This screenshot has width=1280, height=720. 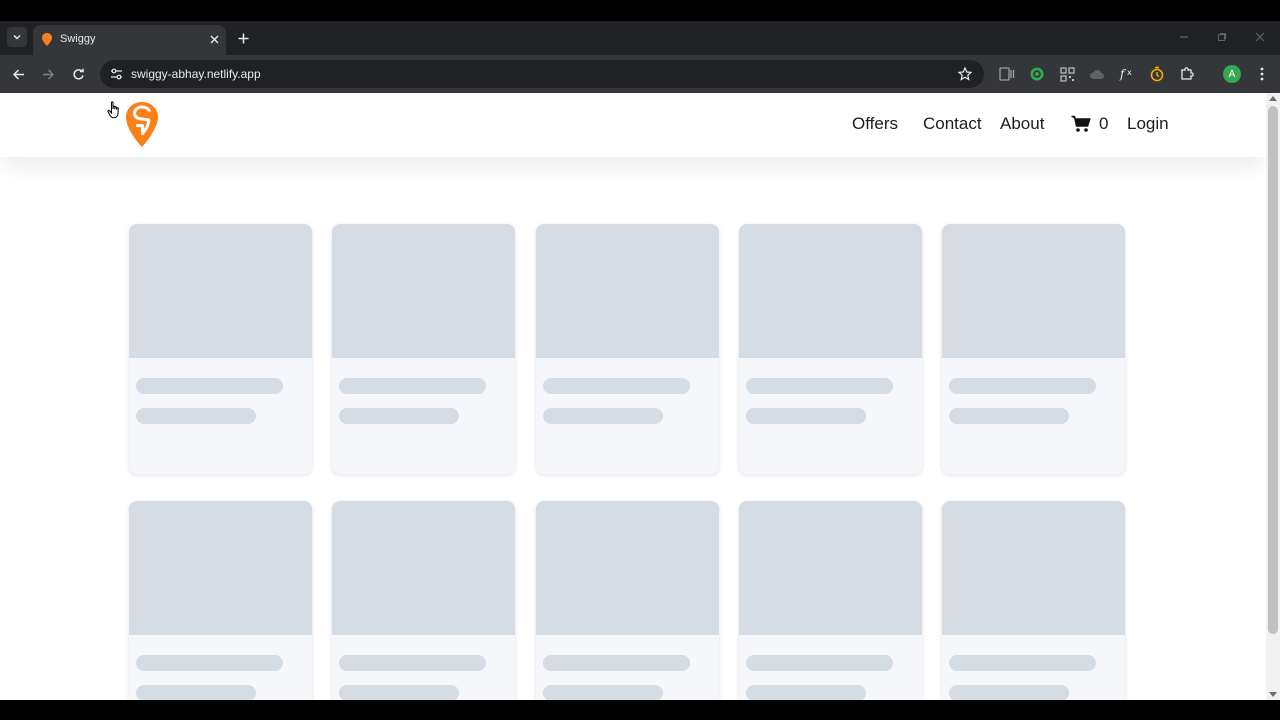 I want to click on more-vertical-icon, so click(x=1262, y=74).